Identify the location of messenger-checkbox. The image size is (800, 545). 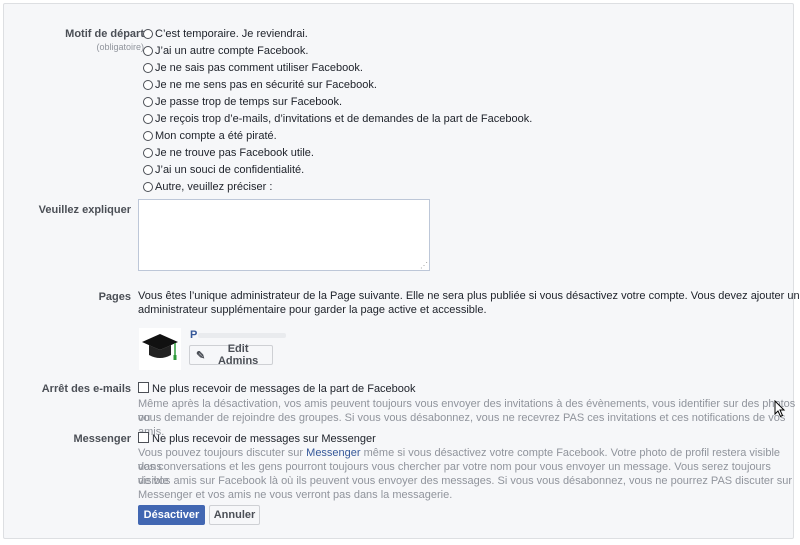
(143, 437).